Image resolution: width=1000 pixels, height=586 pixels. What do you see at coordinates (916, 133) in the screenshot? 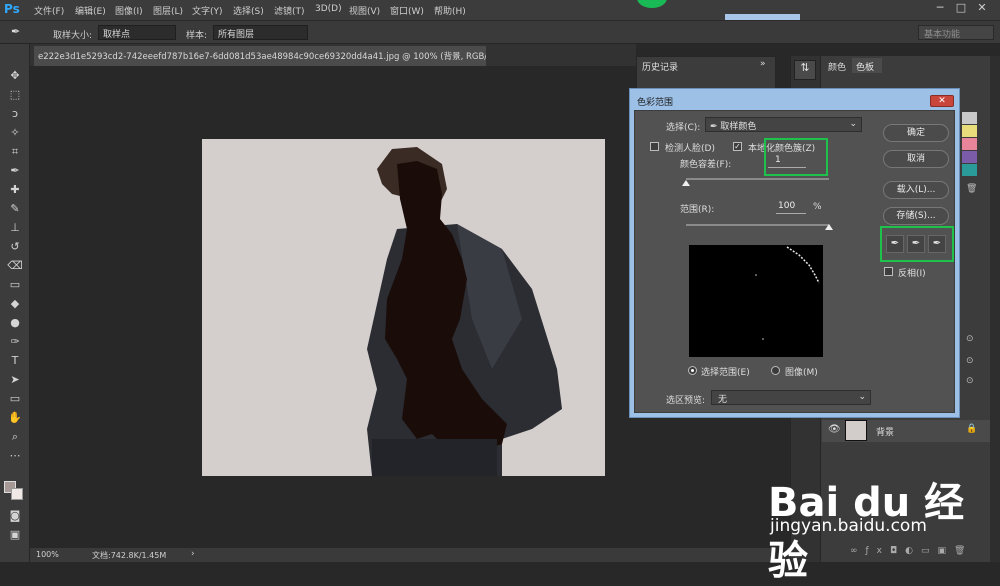
I see `ok-button: 确定` at bounding box center [916, 133].